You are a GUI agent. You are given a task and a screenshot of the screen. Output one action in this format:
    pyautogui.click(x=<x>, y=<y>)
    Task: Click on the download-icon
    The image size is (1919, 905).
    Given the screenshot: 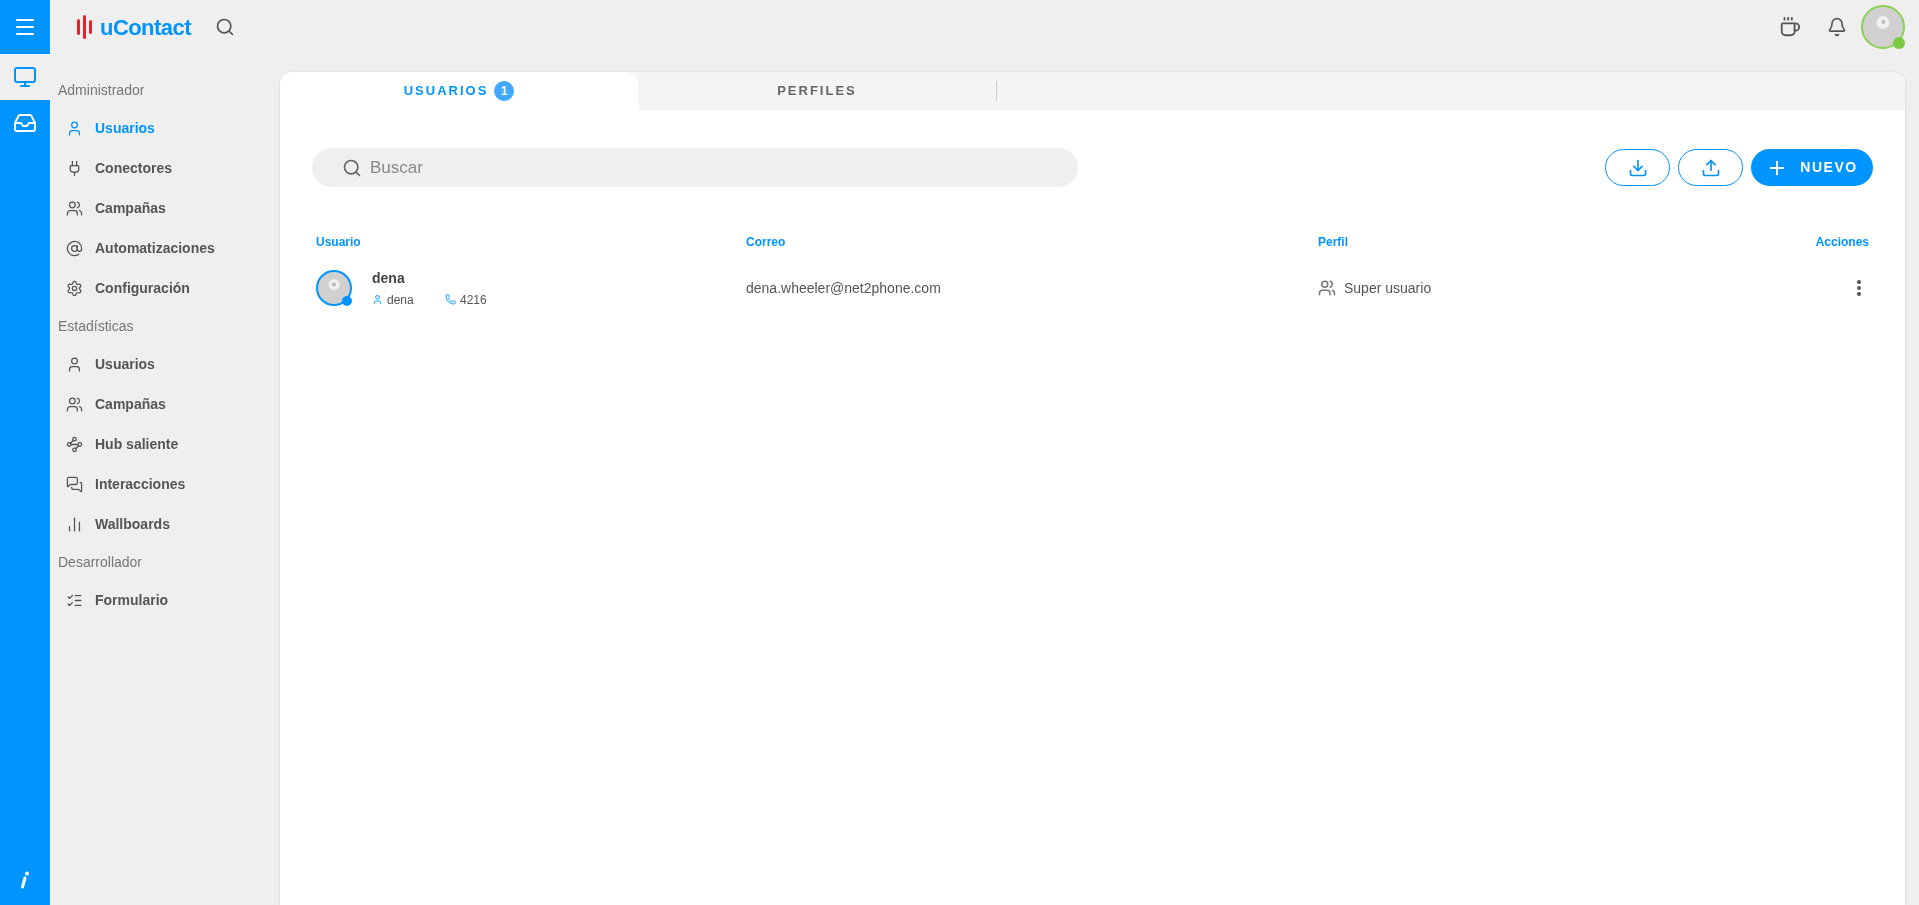 What is the action you would take?
    pyautogui.click(x=1637, y=167)
    